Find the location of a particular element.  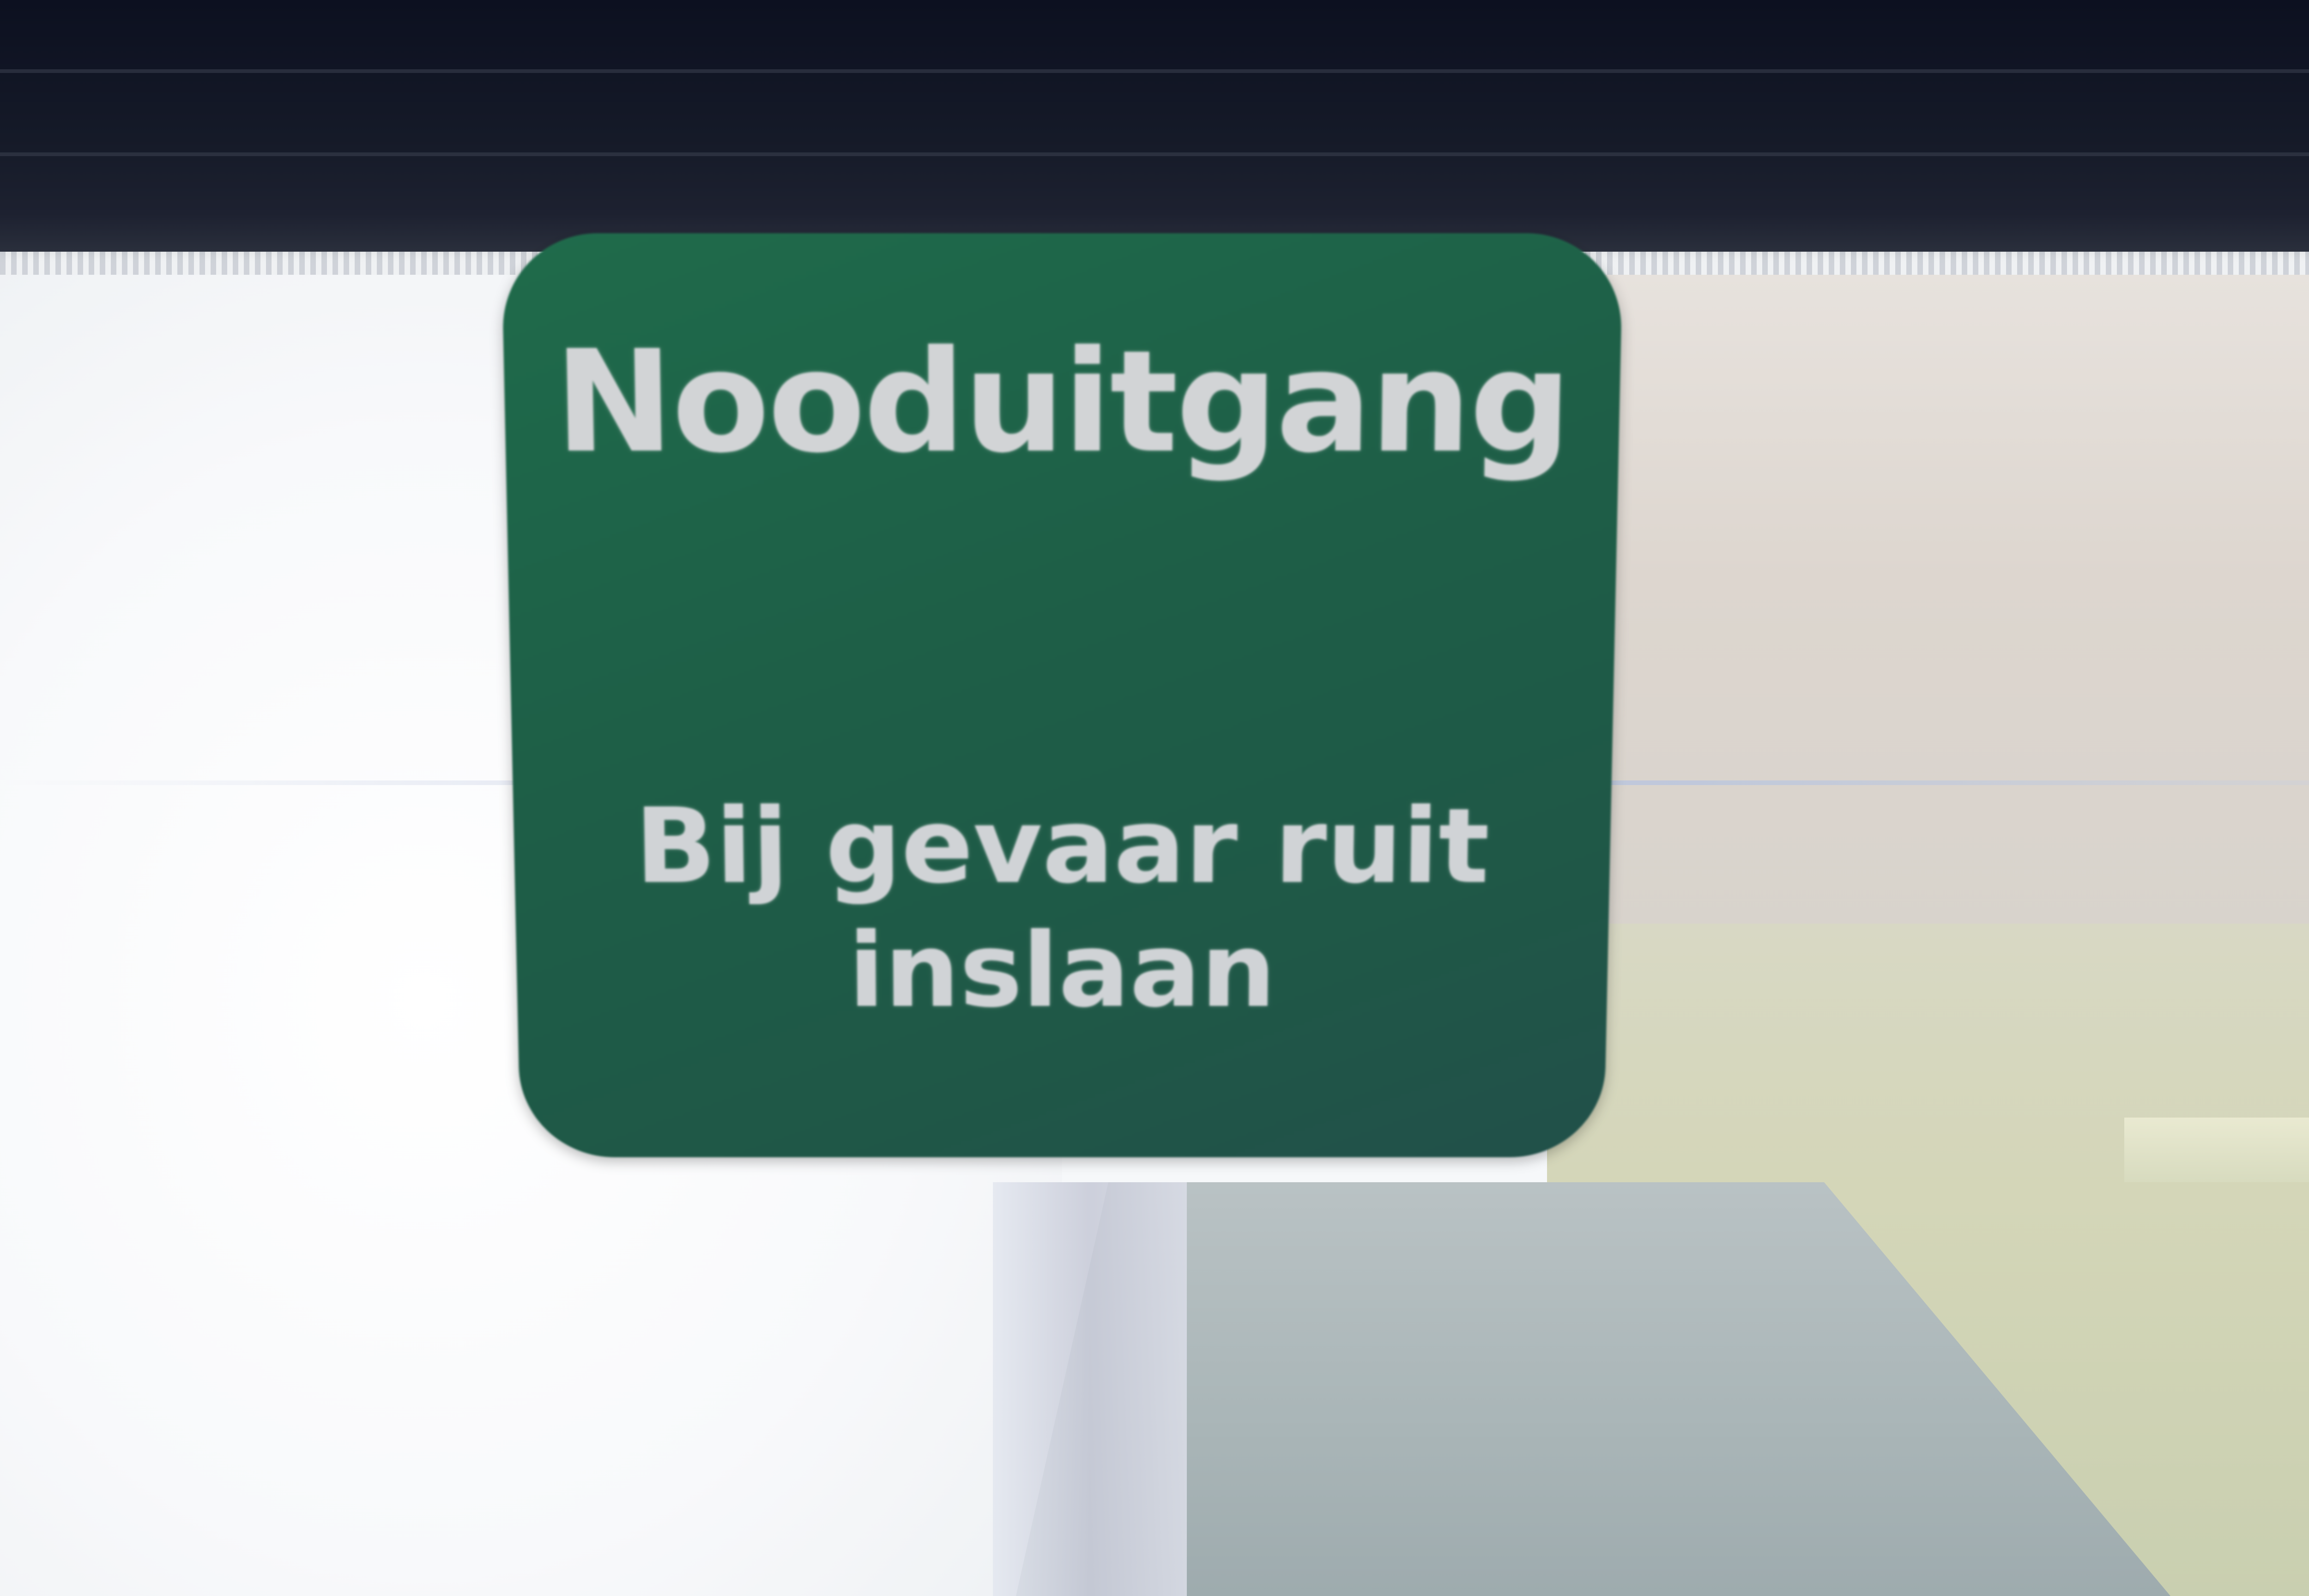

blurred-shelf-background is located at coordinates (2217, 1150).